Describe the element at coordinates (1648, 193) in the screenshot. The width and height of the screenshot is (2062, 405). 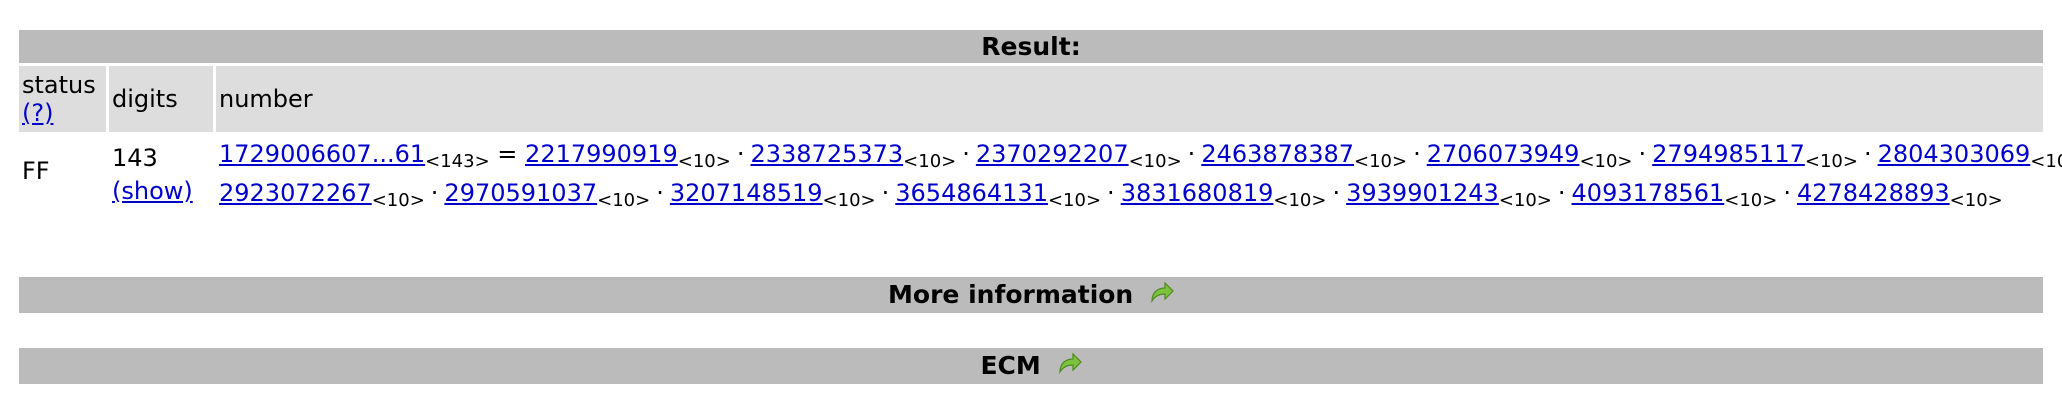
I see `factor-link: 4093178561` at that location.